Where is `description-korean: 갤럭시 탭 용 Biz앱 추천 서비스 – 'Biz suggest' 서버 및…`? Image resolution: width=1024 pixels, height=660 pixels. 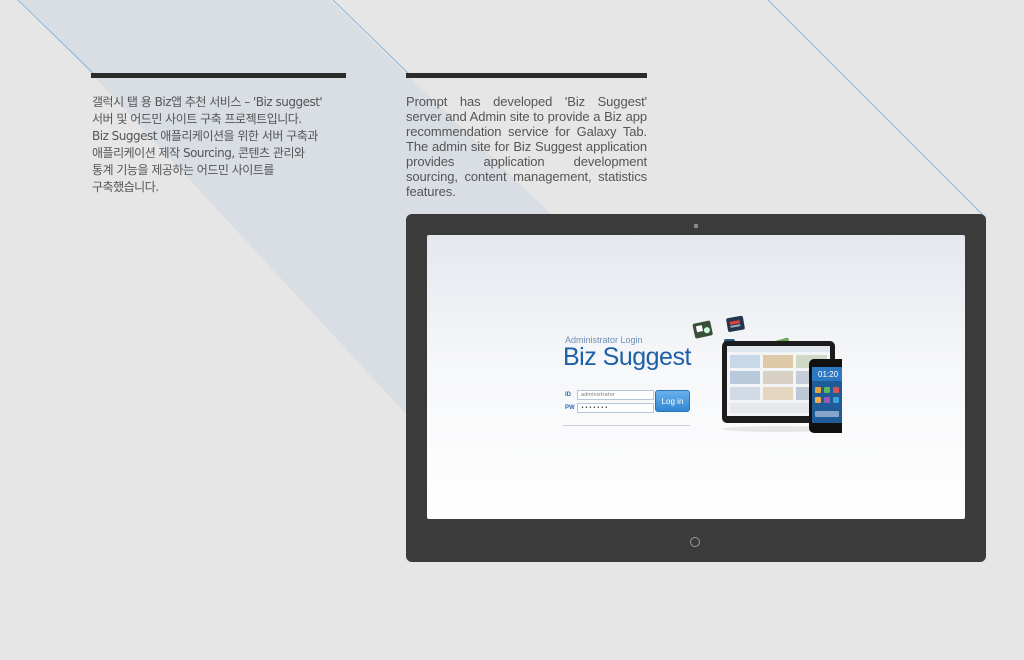
description-korean: 갤럭시 탭 용 Biz앱 추천 서비스 – 'Biz suggest' 서버 및… is located at coordinates (222, 145).